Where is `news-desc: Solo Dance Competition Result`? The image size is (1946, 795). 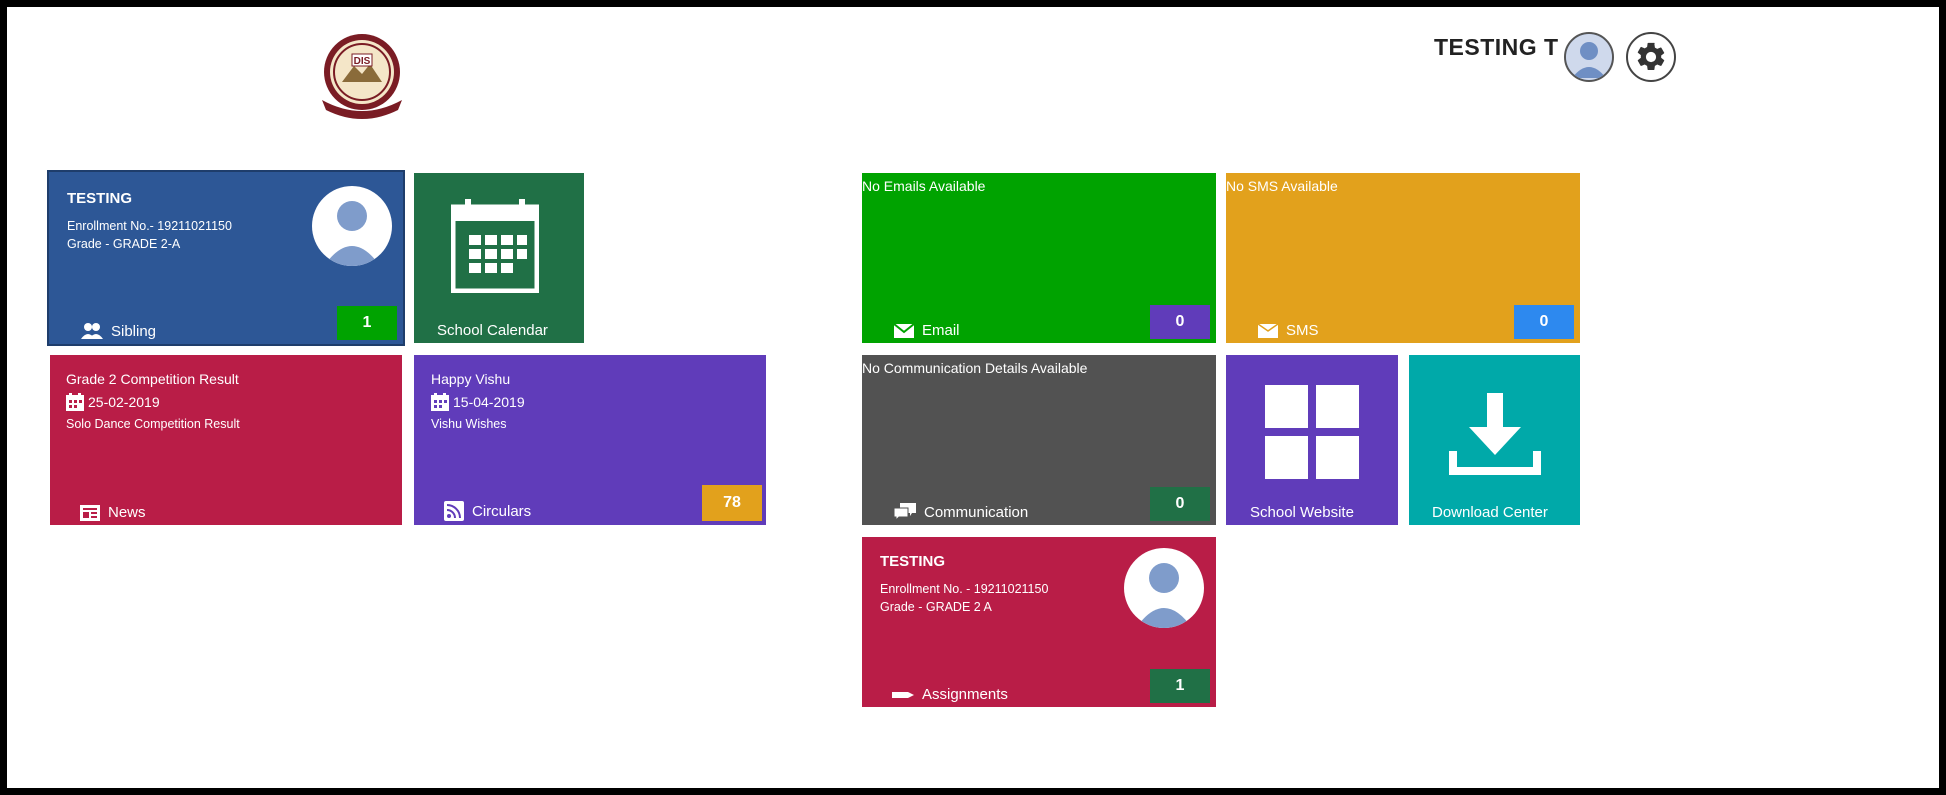
news-desc: Solo Dance Competition Result is located at coordinates (153, 424).